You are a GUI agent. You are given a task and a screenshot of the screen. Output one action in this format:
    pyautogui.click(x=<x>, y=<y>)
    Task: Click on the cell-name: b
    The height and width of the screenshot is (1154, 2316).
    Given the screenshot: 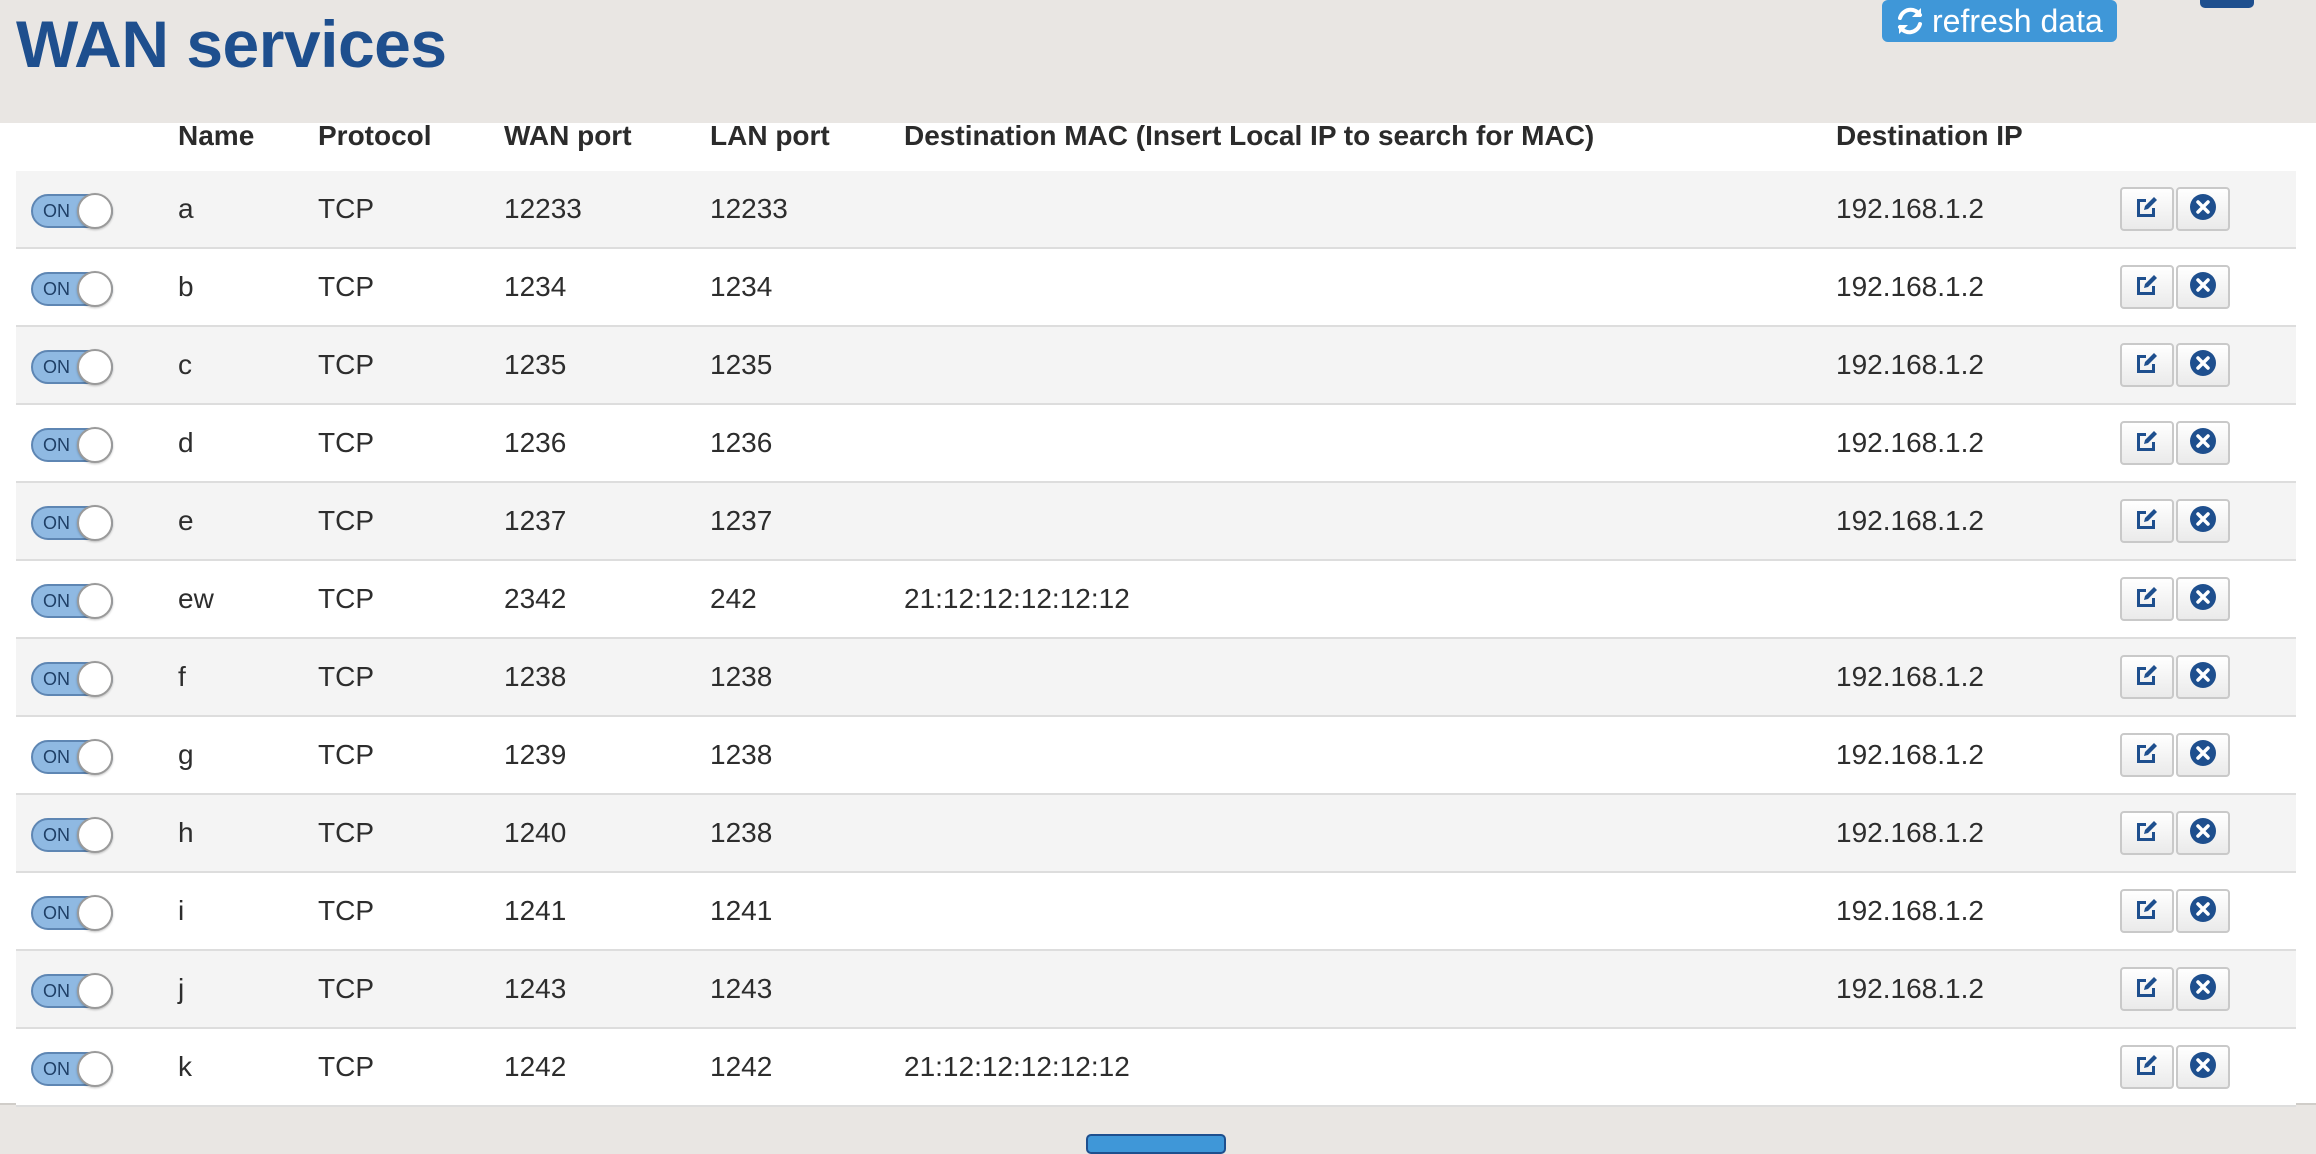 What is the action you would take?
    pyautogui.click(x=186, y=286)
    